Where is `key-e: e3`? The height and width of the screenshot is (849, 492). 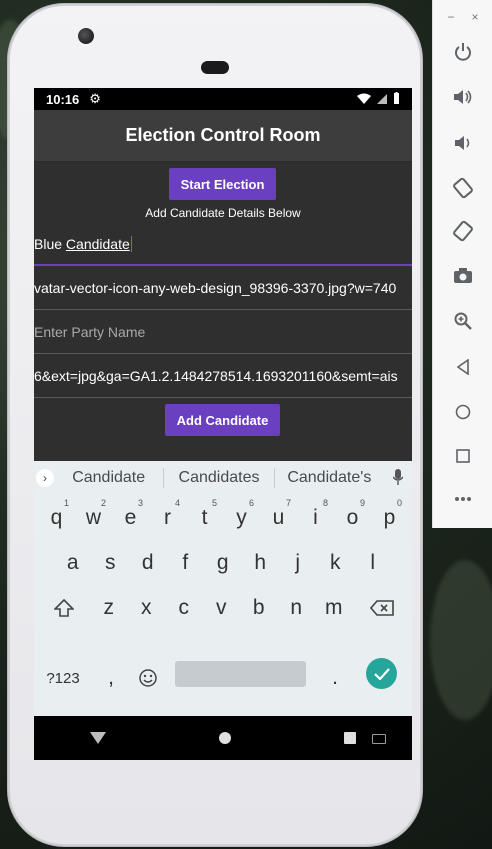 key-e: e3 is located at coordinates (130, 518).